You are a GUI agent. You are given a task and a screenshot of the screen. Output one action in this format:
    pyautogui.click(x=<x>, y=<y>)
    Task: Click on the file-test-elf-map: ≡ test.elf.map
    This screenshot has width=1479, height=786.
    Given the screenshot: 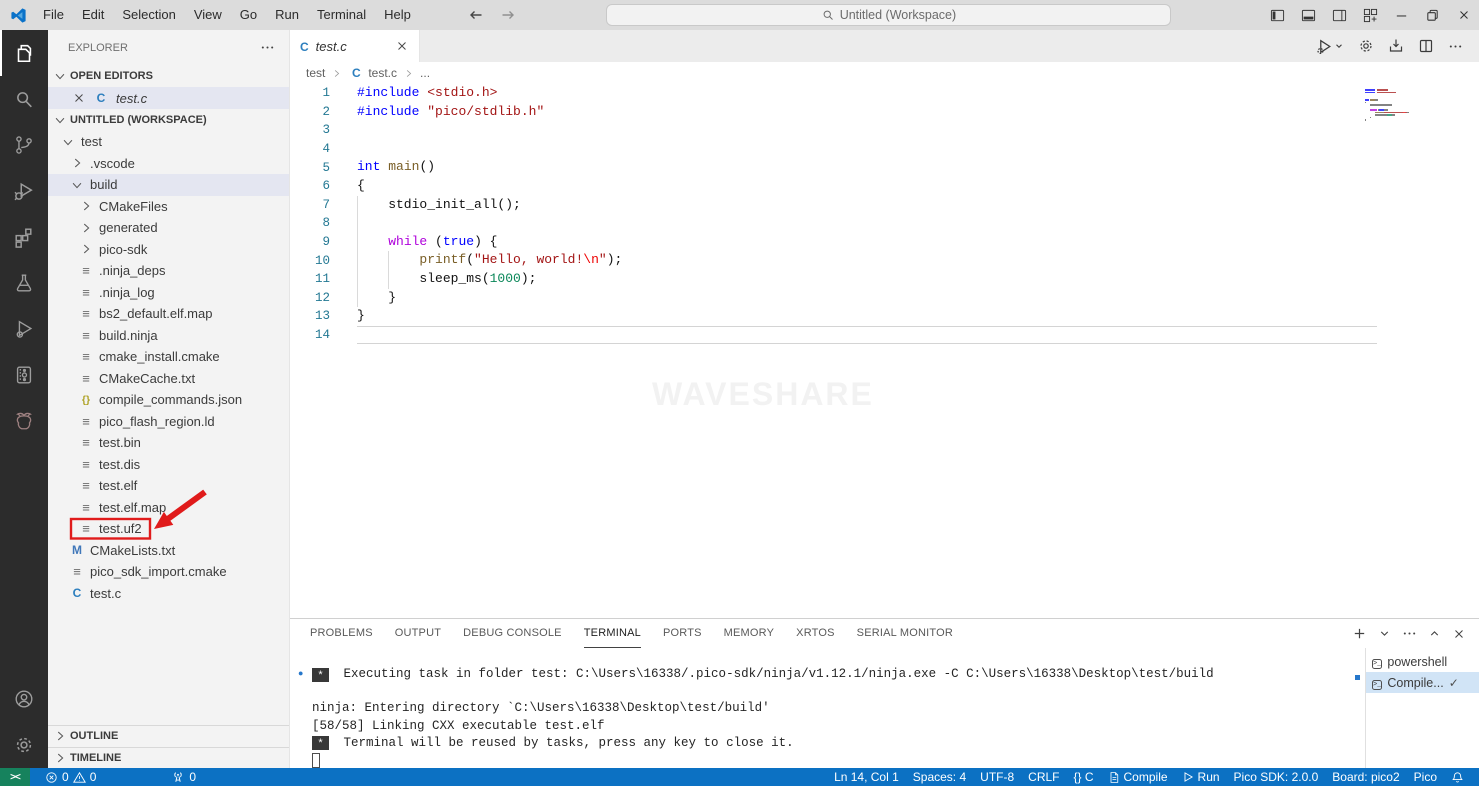 What is the action you would take?
    pyautogui.click(x=168, y=508)
    